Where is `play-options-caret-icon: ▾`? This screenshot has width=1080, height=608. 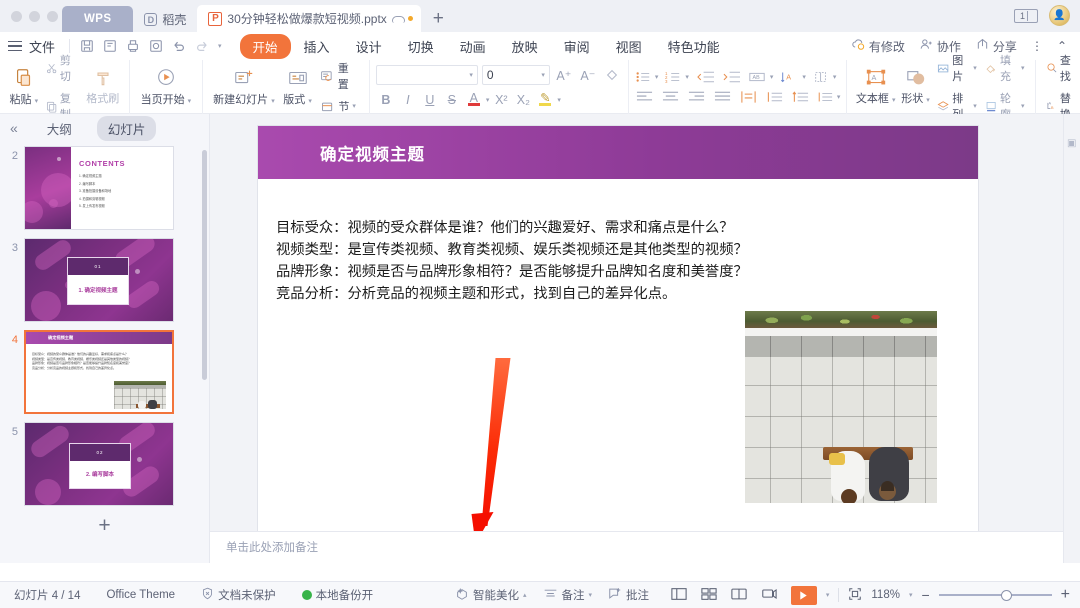
play-options-caret-icon: ▾ is located at coordinates (828, 595).